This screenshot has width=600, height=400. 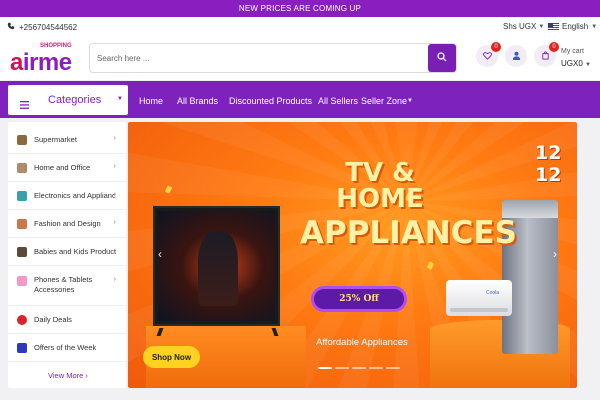 I want to click on category-label: Supermarket, so click(x=55, y=139).